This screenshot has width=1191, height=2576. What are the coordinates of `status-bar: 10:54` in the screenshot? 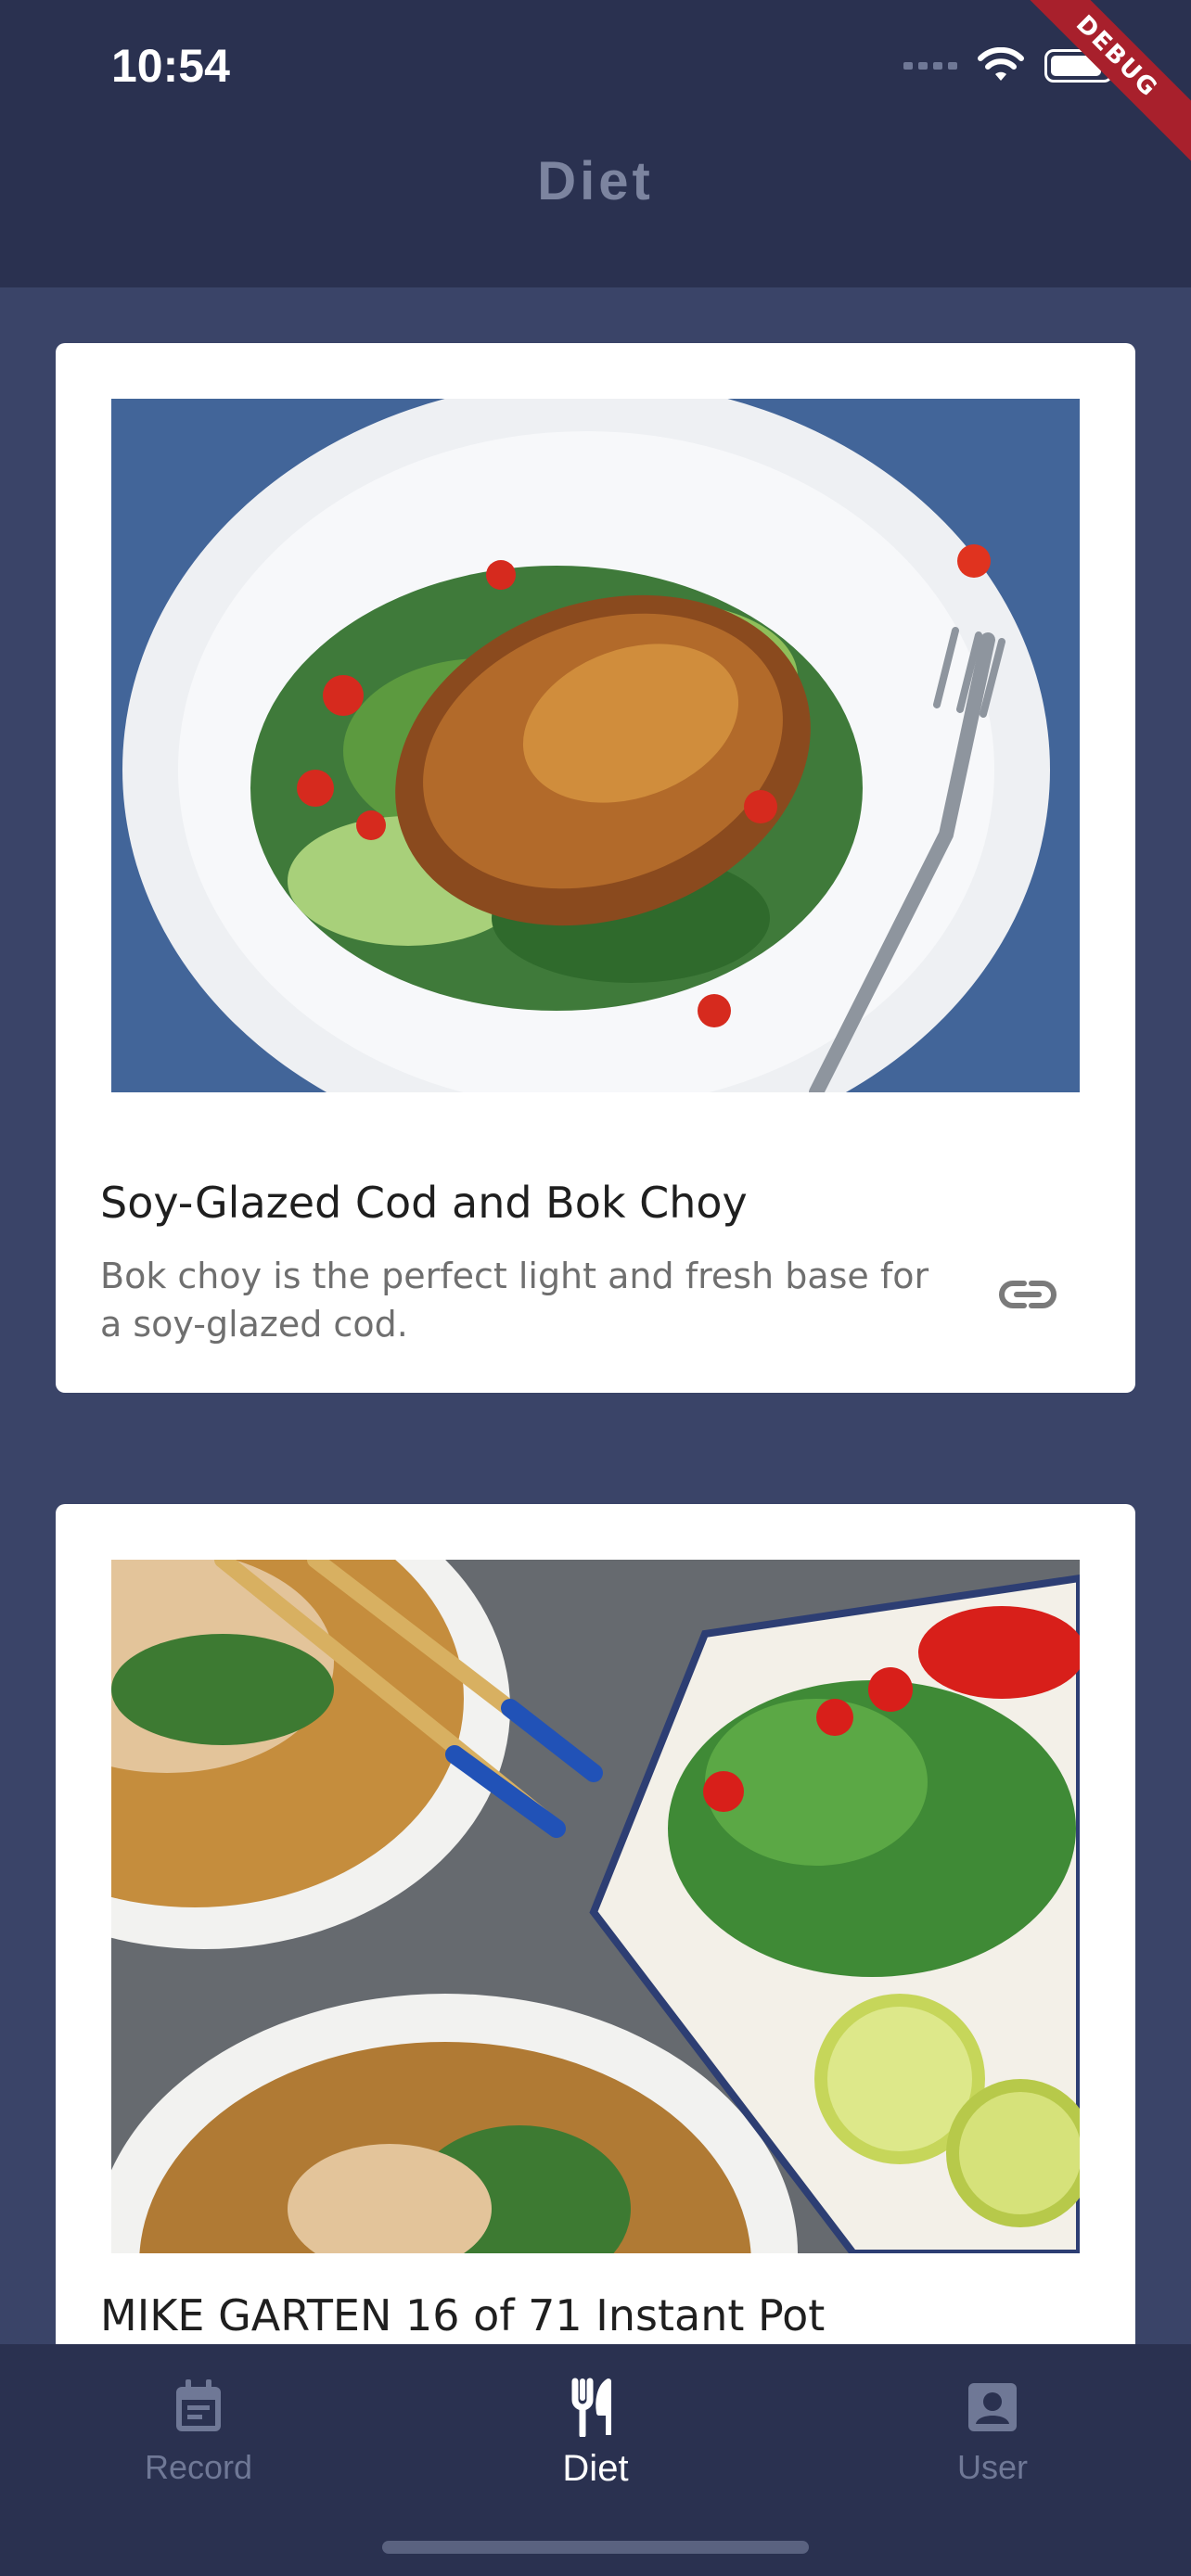 It's located at (595, 69).